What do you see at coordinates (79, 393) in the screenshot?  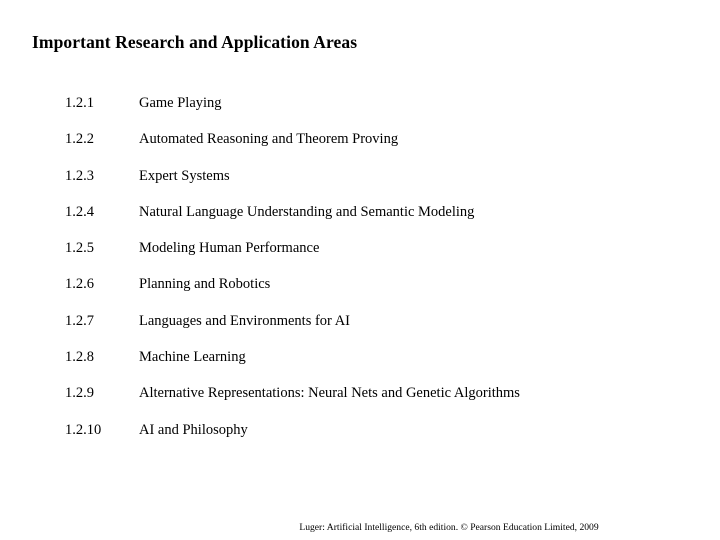 I see `topic-number: 1.2.9` at bounding box center [79, 393].